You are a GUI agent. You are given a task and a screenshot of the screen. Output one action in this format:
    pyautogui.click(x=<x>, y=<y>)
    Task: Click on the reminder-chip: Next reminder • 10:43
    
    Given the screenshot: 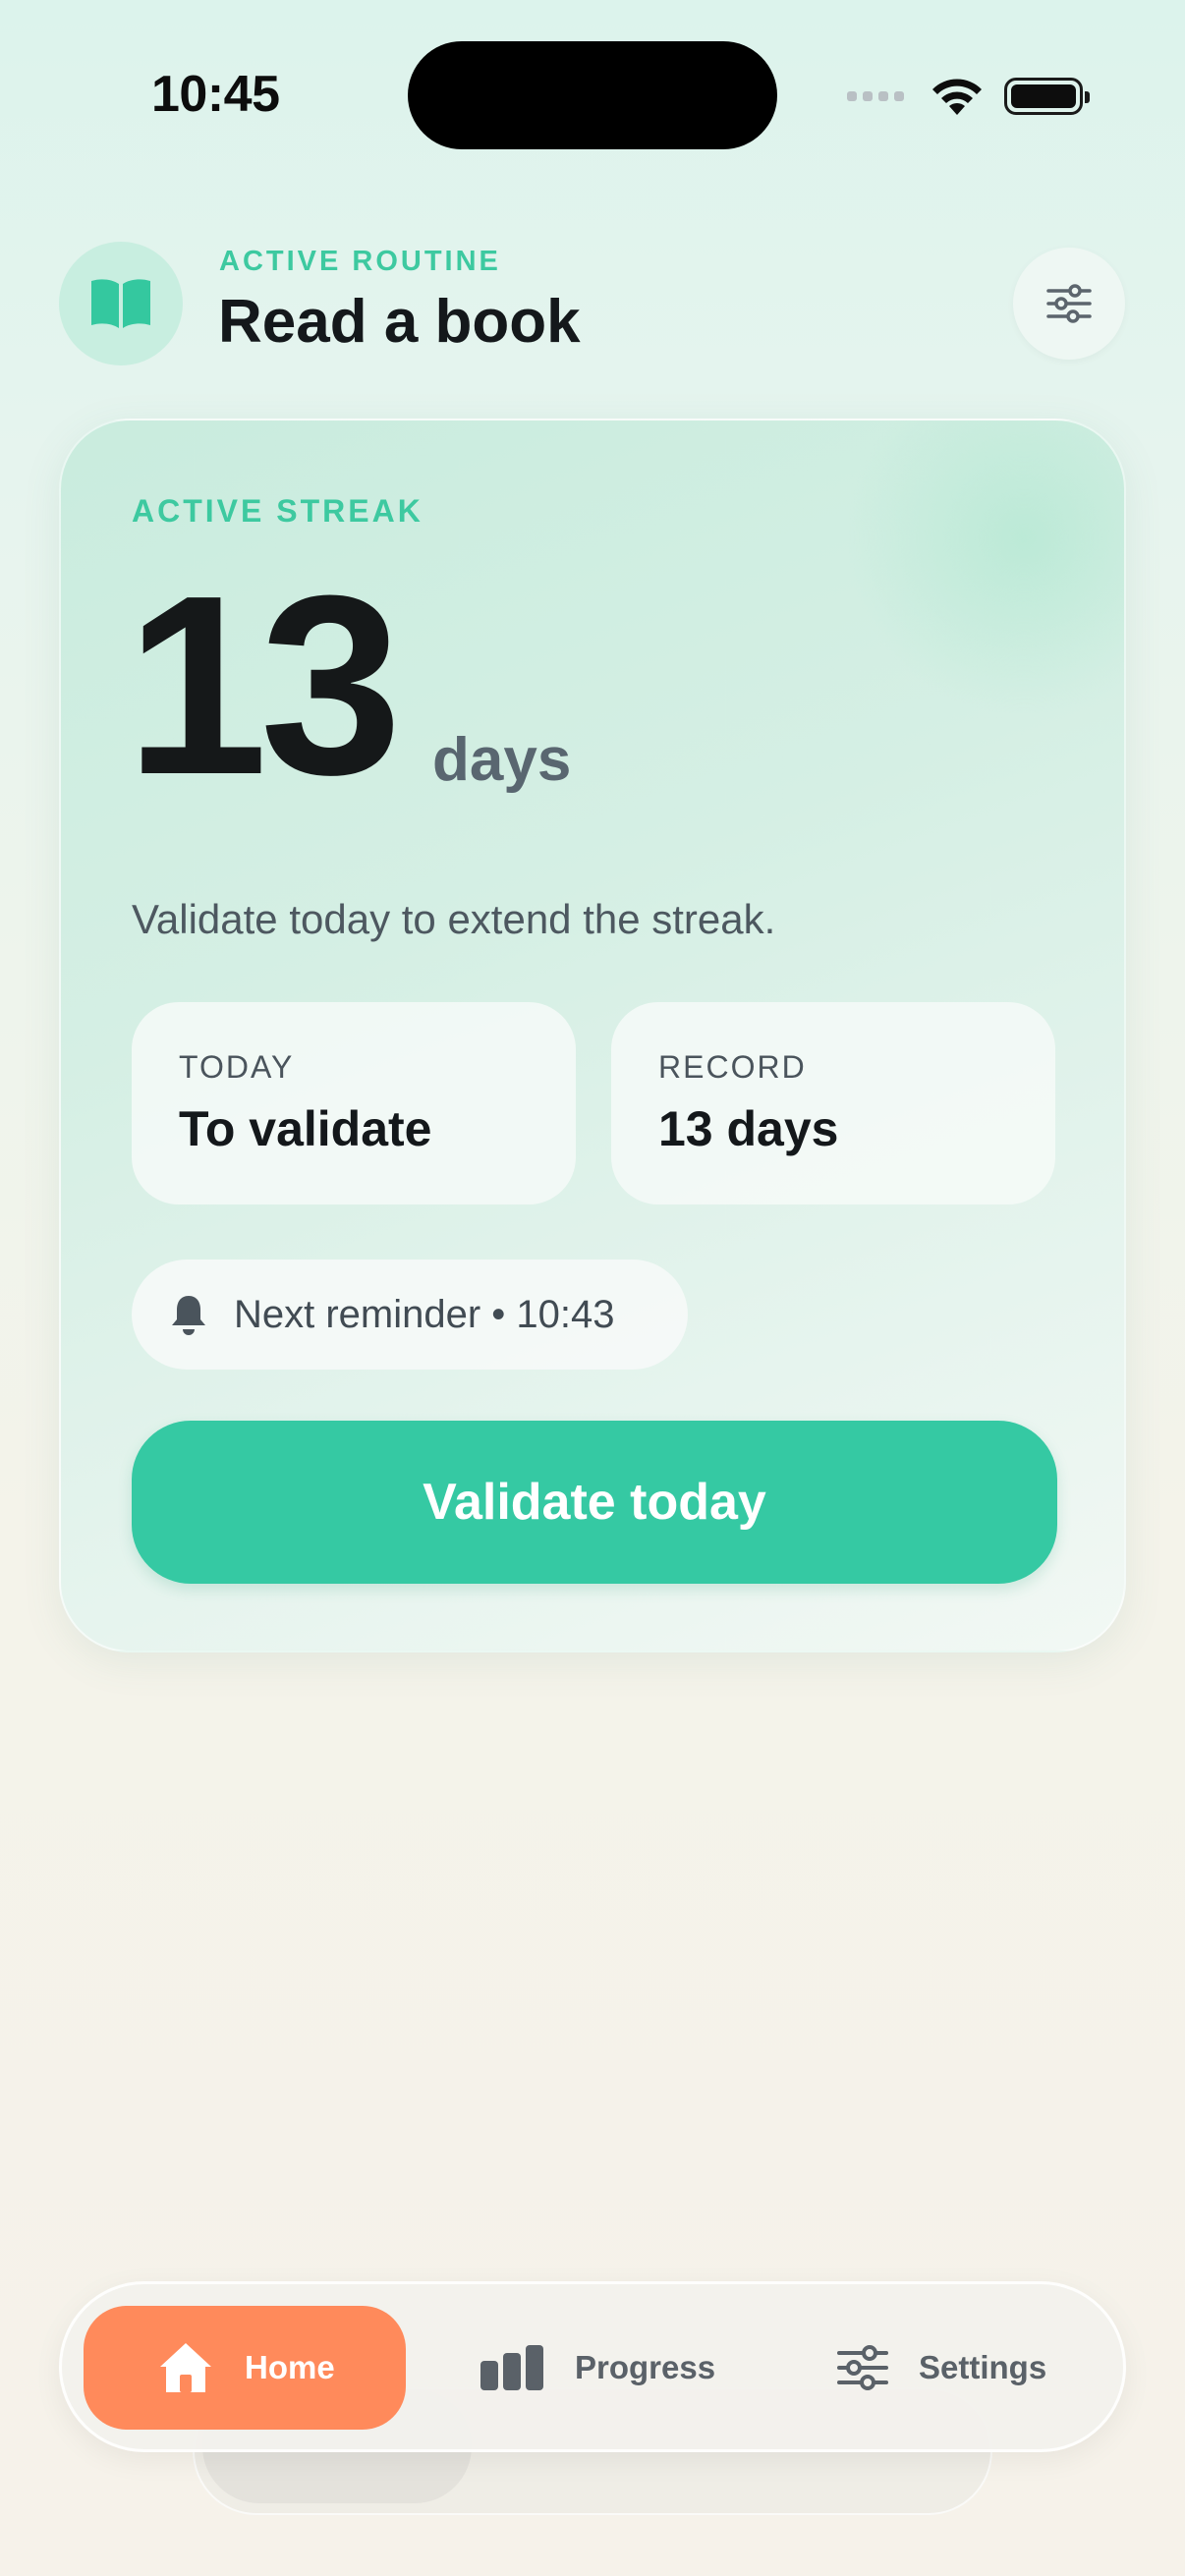 What is the action you would take?
    pyautogui.click(x=410, y=1315)
    